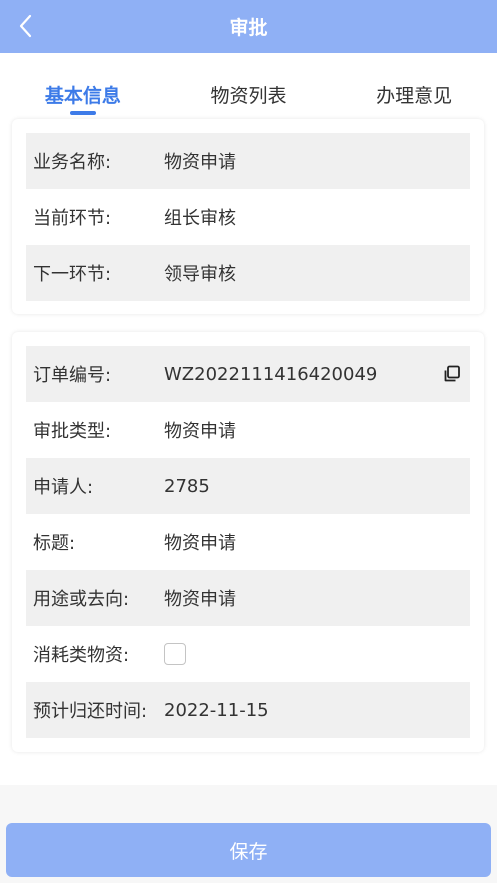 The image size is (497, 883). I want to click on current-step-value: 组长审核, so click(200, 218).